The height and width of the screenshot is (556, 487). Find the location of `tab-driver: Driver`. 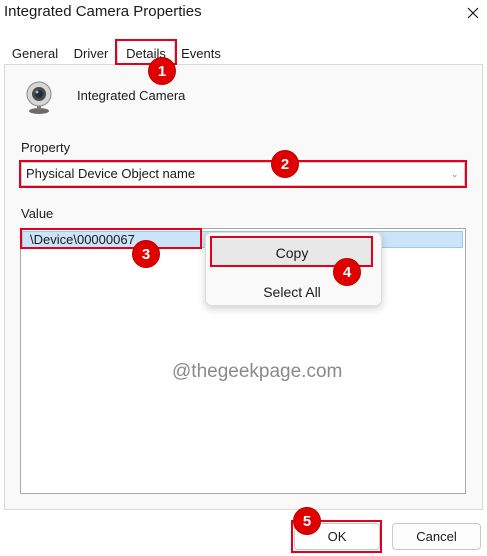

tab-driver: Driver is located at coordinates (91, 53).